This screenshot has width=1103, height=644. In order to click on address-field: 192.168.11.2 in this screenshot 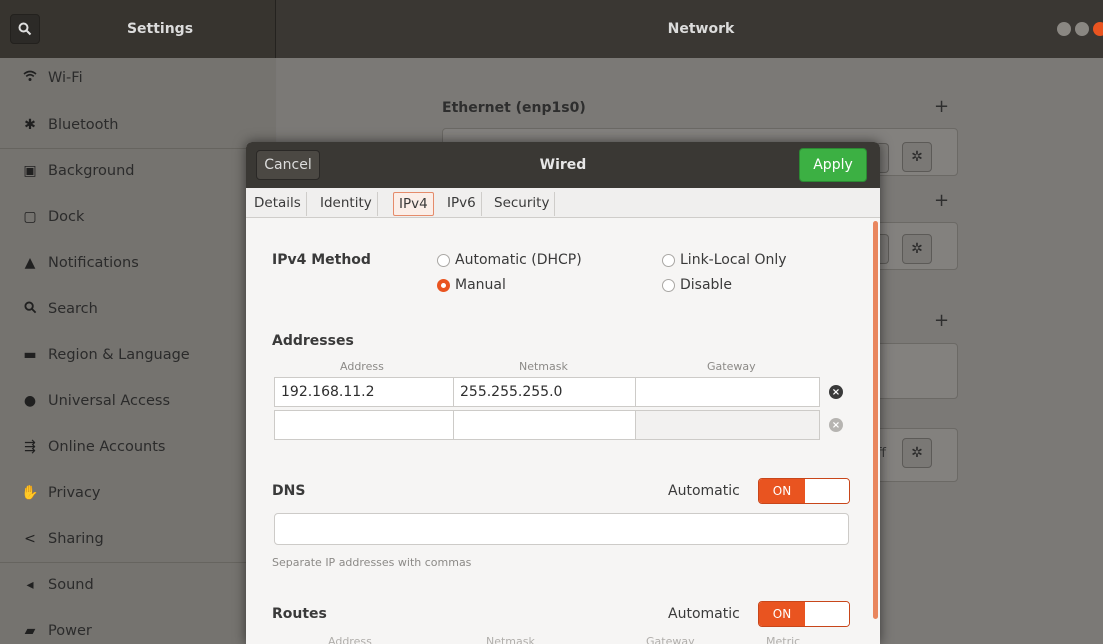, I will do `click(364, 392)`.